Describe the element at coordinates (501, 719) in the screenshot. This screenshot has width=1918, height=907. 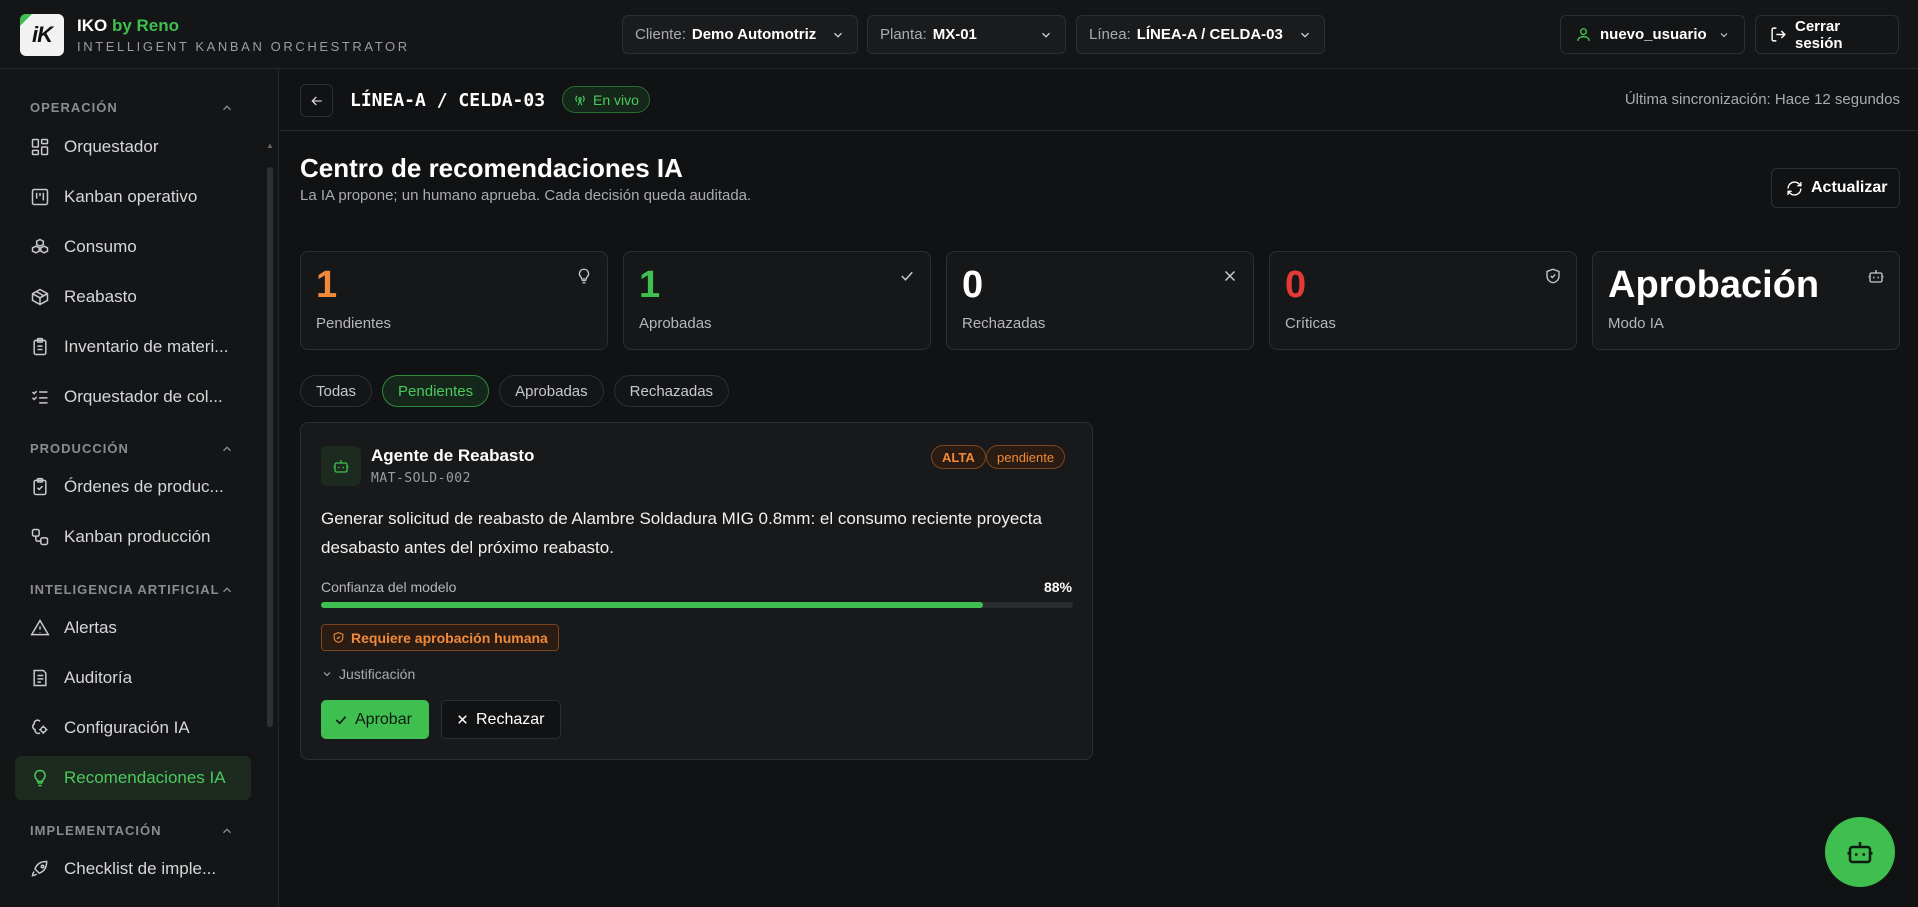
I see `reject-button: Rechazar` at that location.